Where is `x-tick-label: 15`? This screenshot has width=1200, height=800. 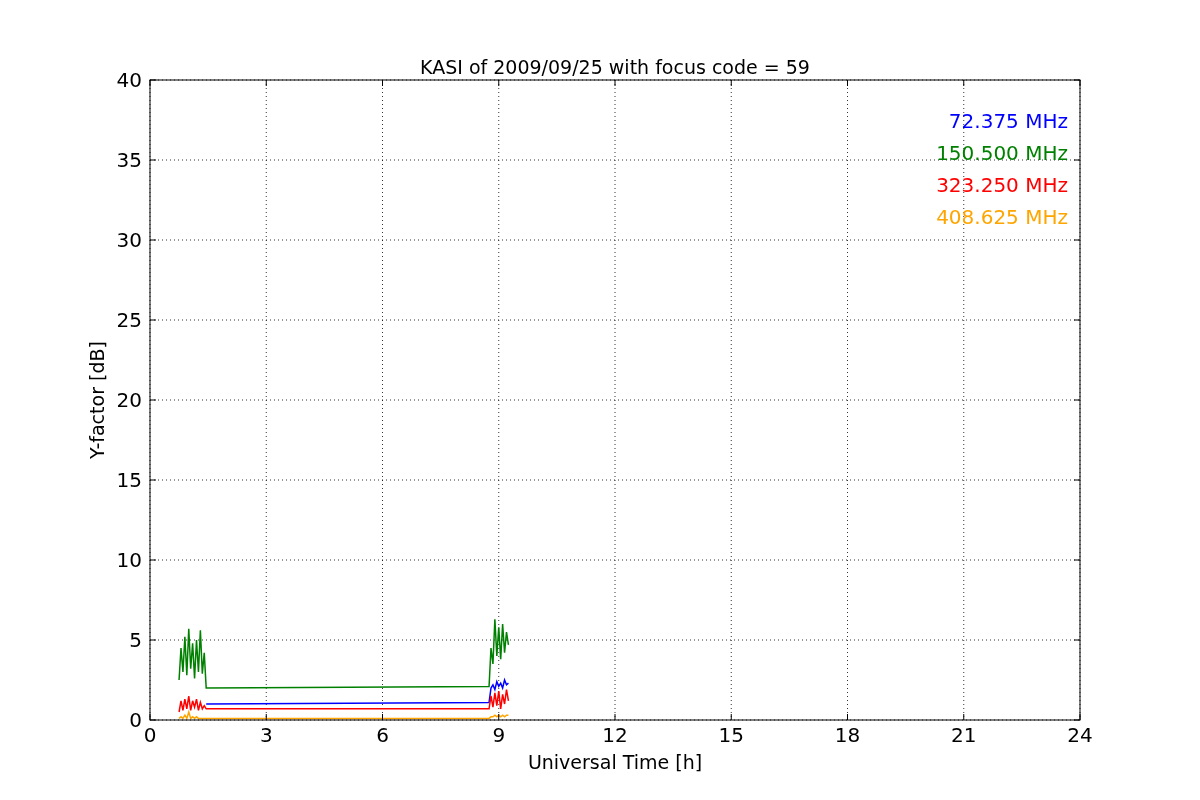
x-tick-label: 15 is located at coordinates (731, 735).